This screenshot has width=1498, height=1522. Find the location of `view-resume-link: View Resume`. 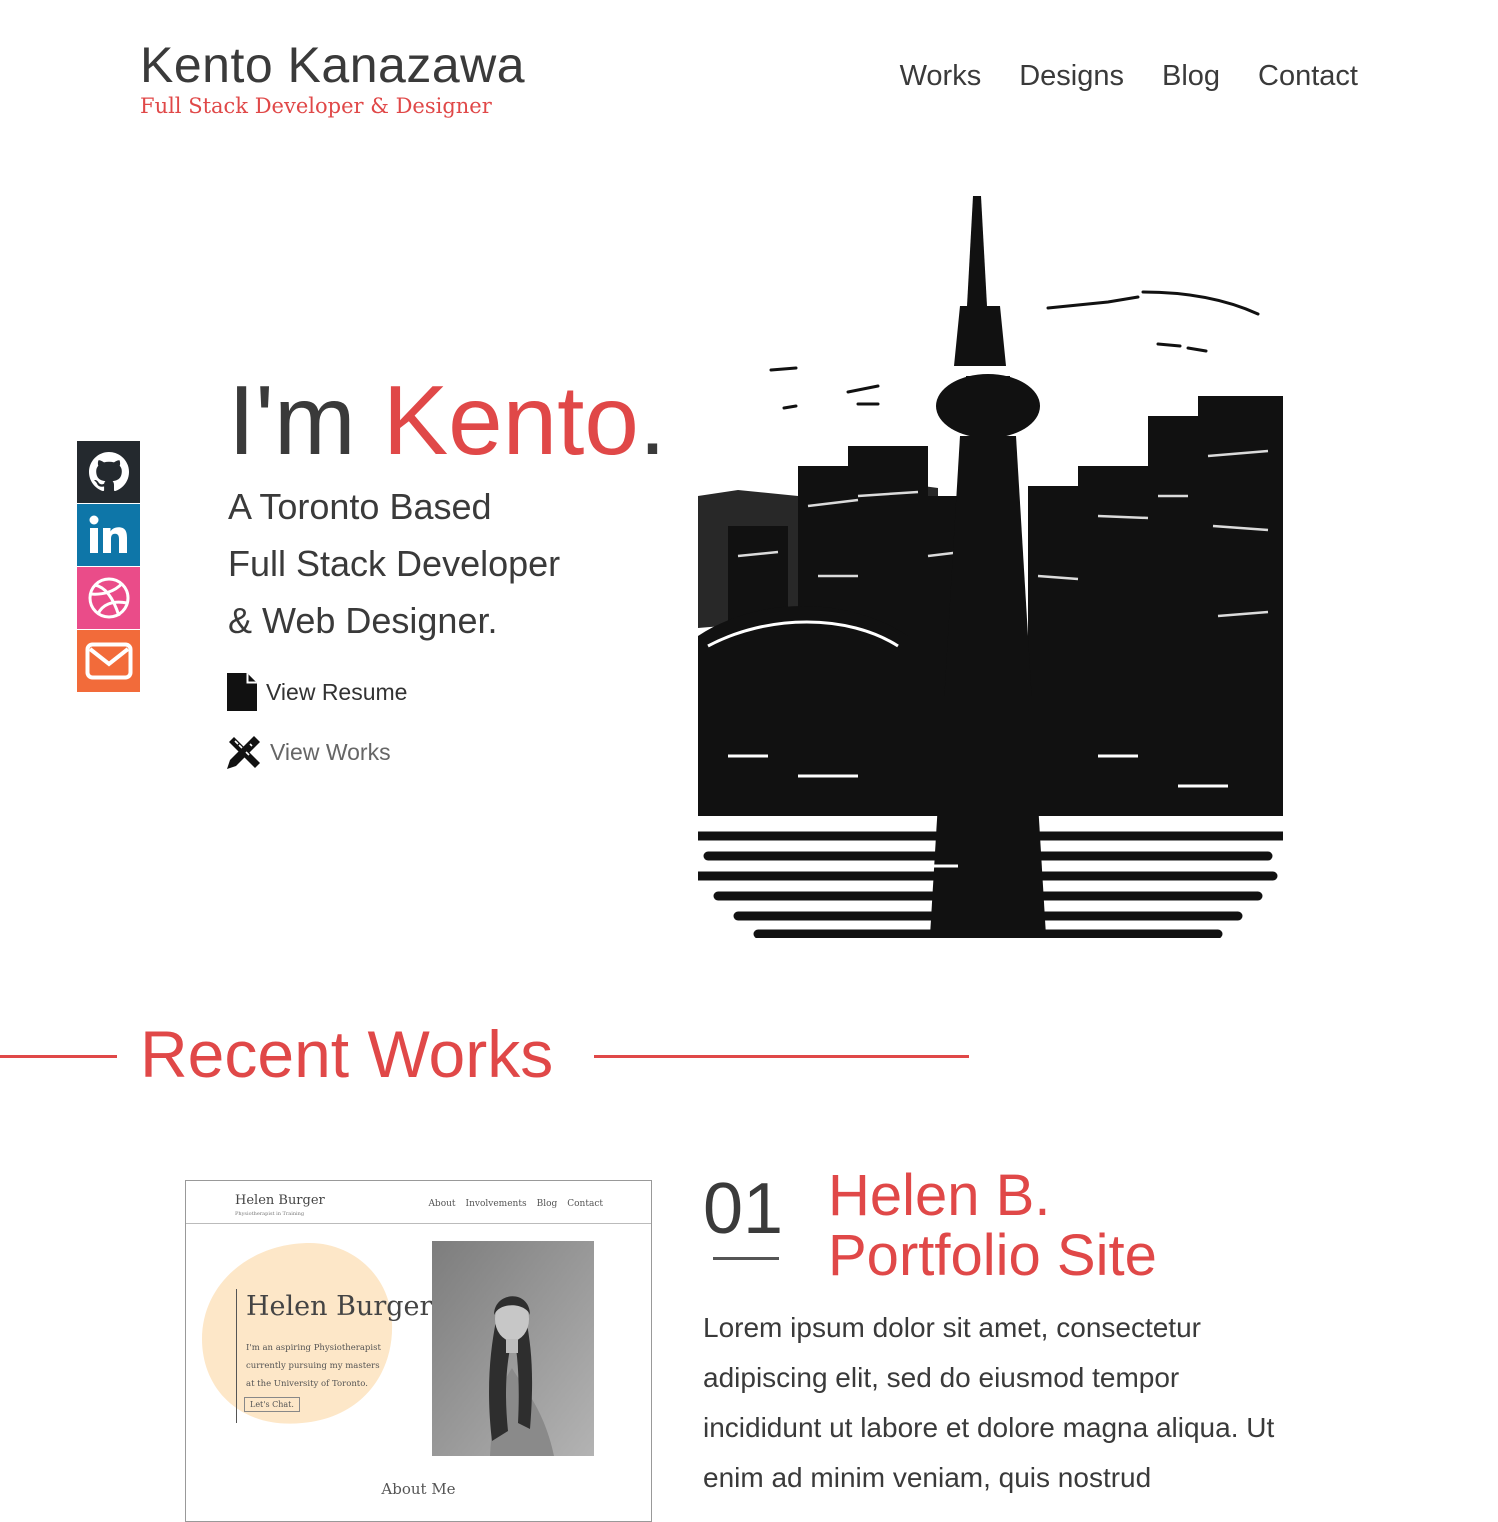

view-resume-link: View Resume is located at coordinates (316, 692).